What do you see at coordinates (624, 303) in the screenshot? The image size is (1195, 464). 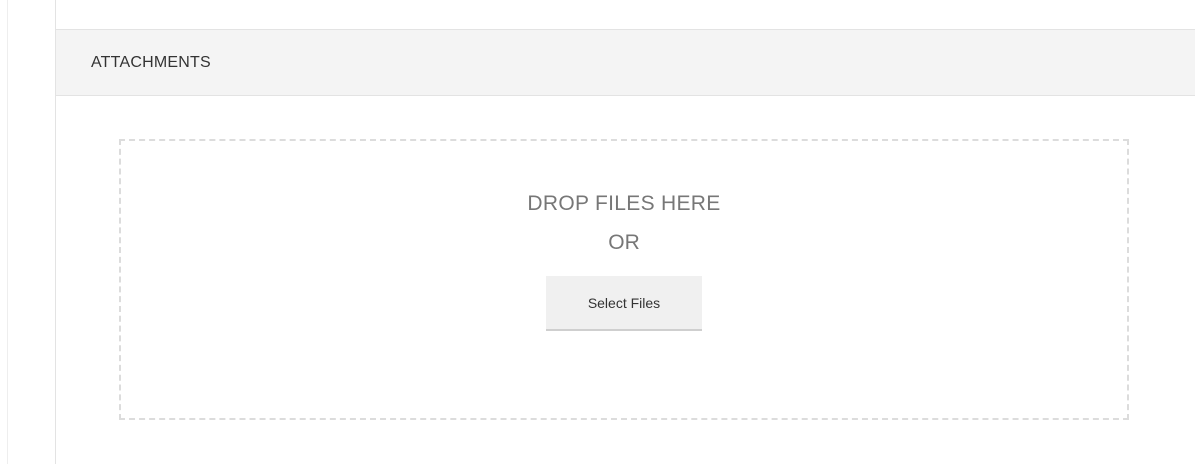 I see `select-files-button: Select Files` at bounding box center [624, 303].